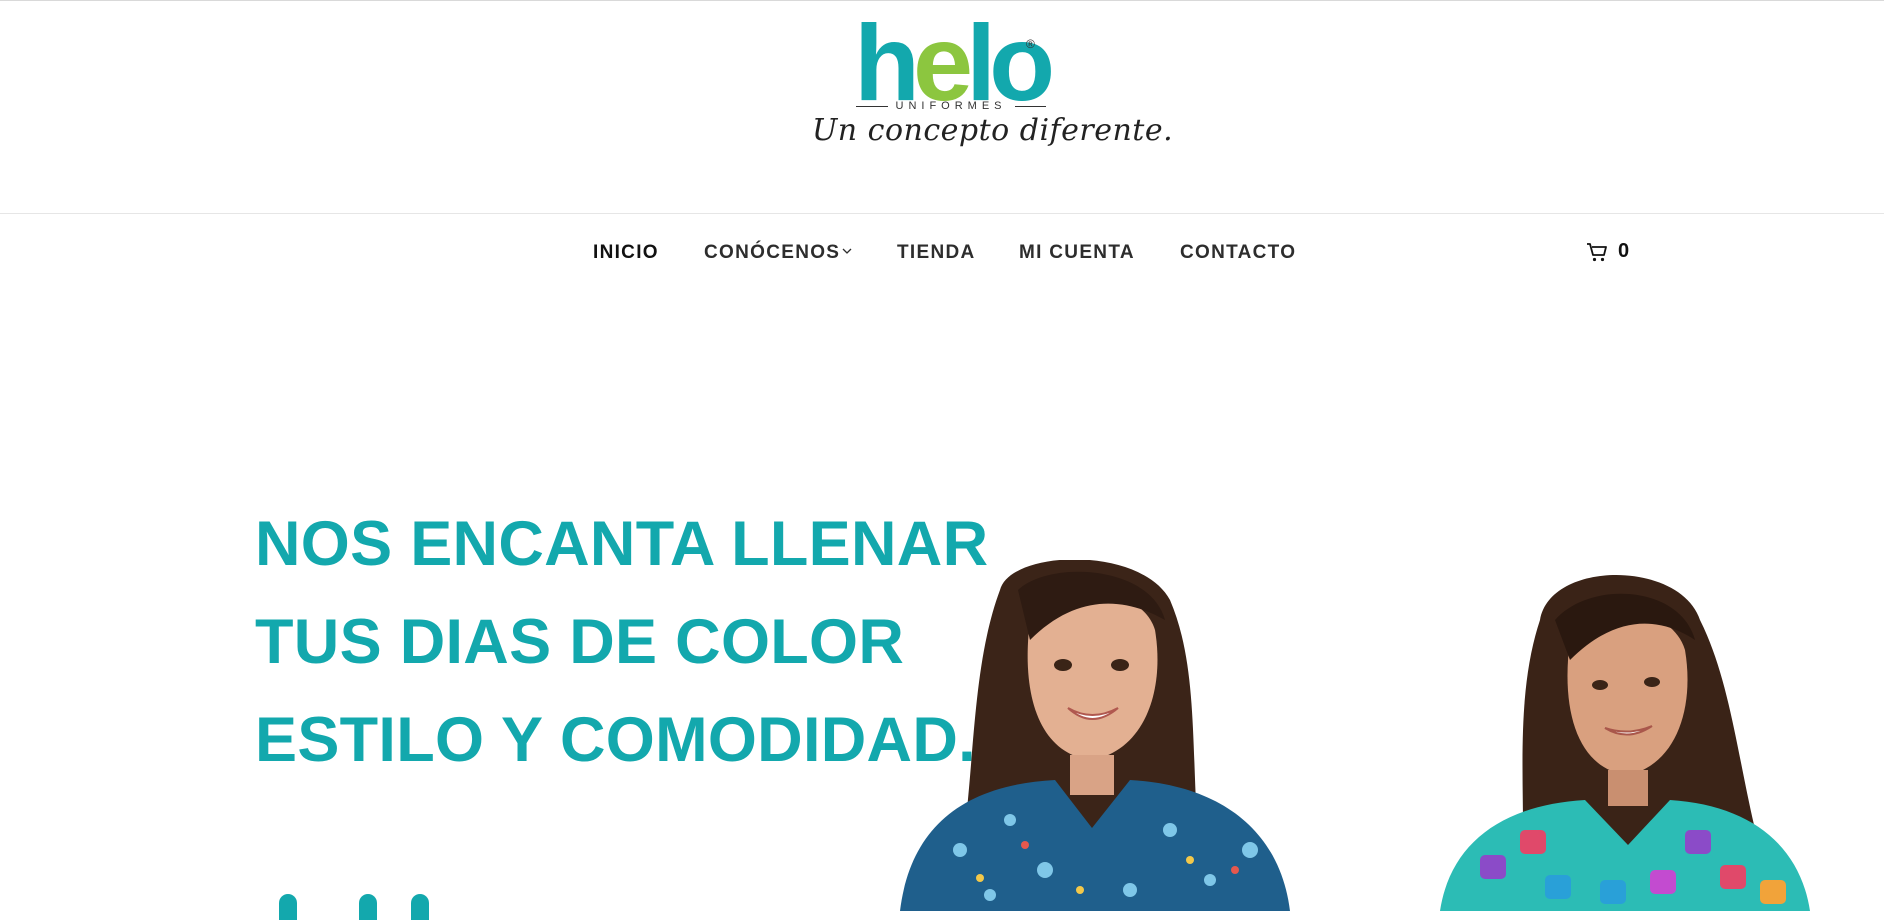  What do you see at coordinates (622, 544) in the screenshot?
I see `hero-line: NOS ENCANTA LLENAR` at bounding box center [622, 544].